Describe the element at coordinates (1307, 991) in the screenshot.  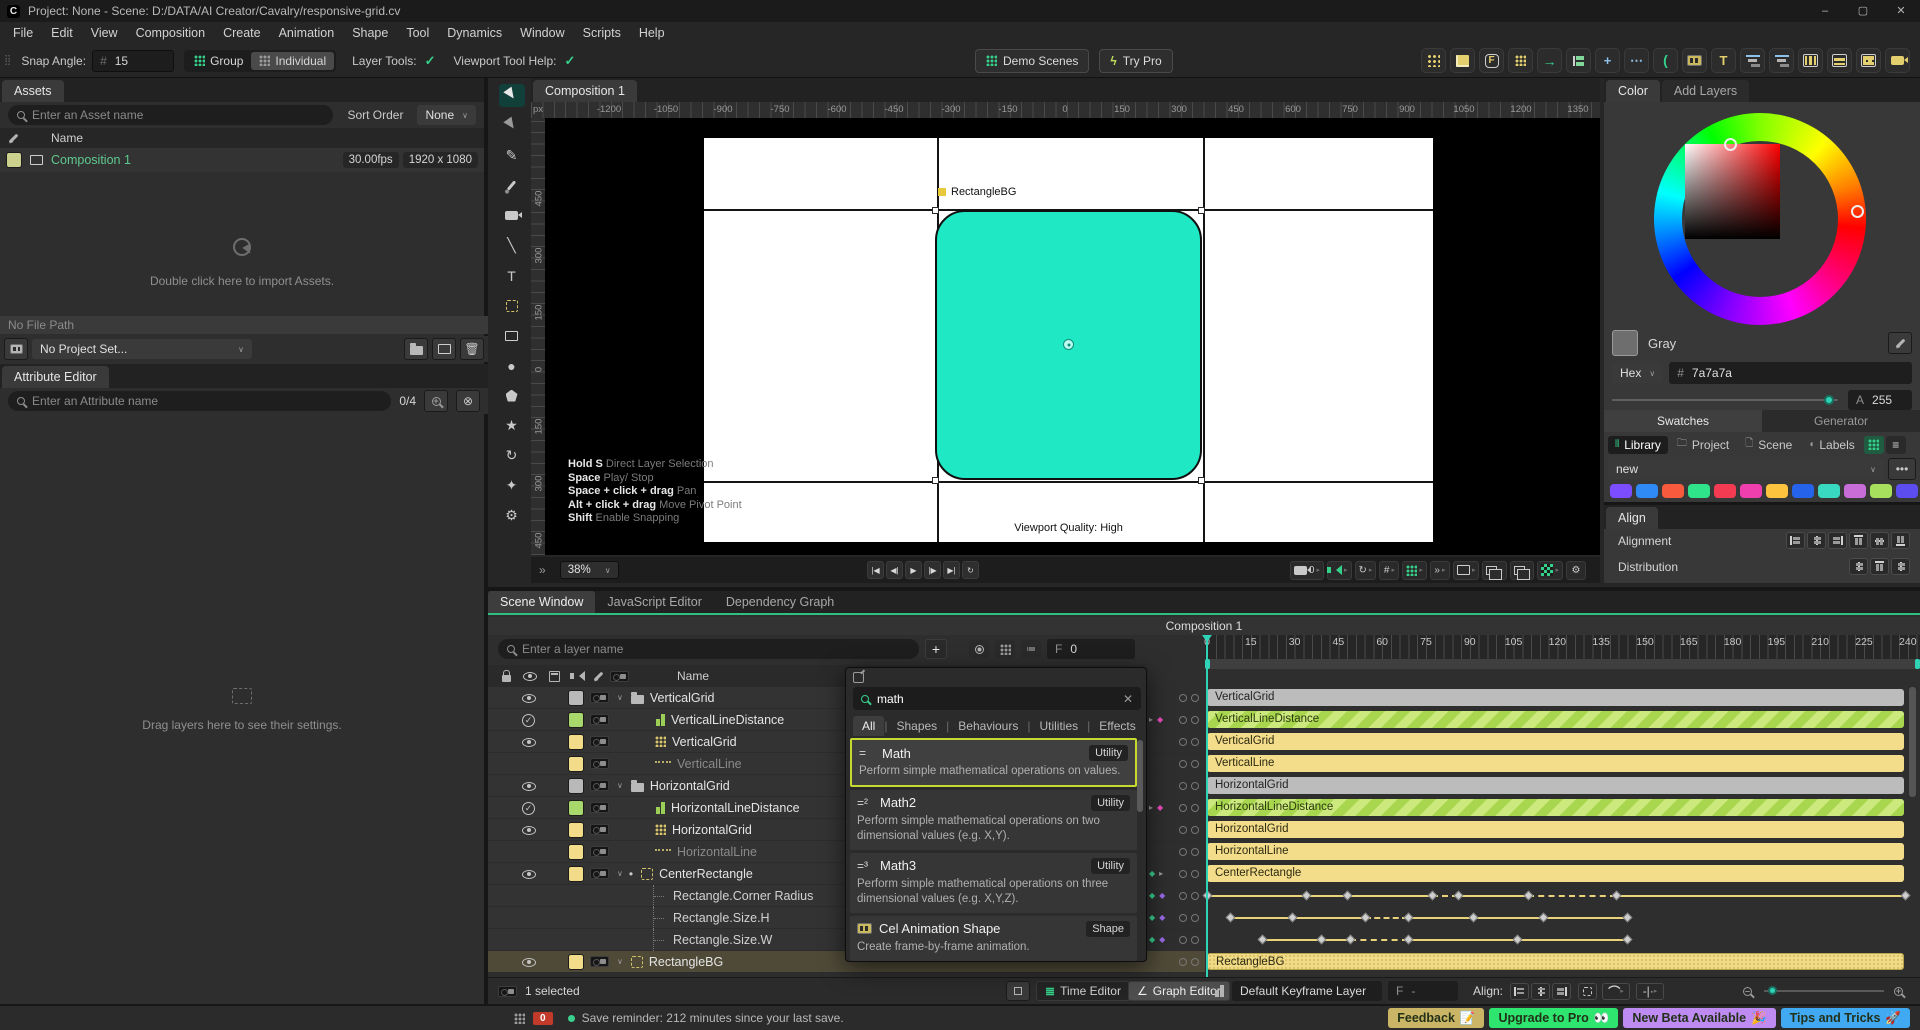
I see `keyframe-layer-select: Default Keyframe Layer` at that location.